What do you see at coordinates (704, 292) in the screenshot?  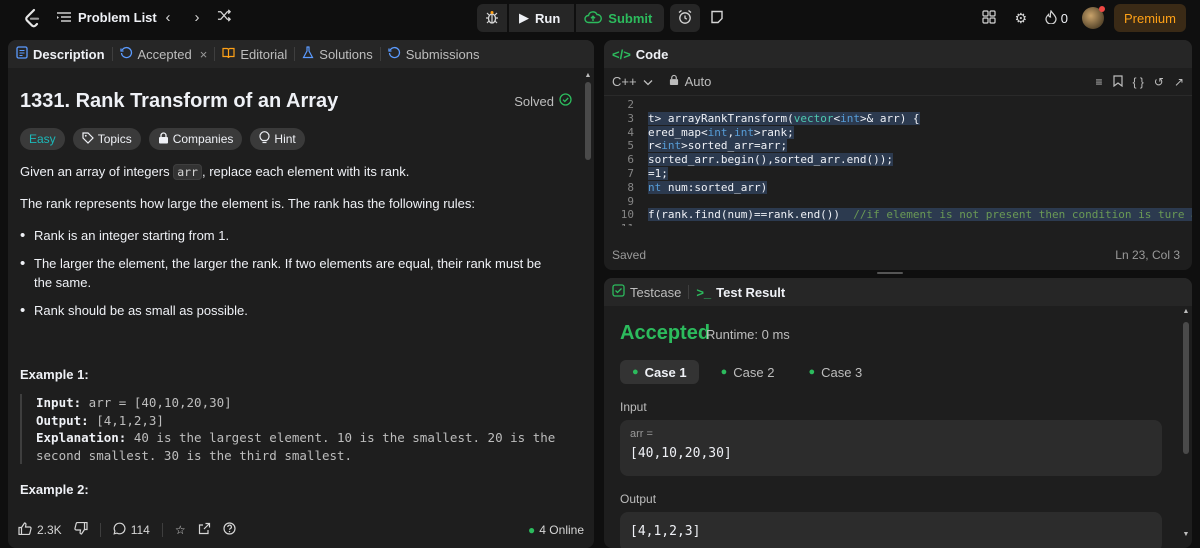 I see `terminal-icon: >_` at bounding box center [704, 292].